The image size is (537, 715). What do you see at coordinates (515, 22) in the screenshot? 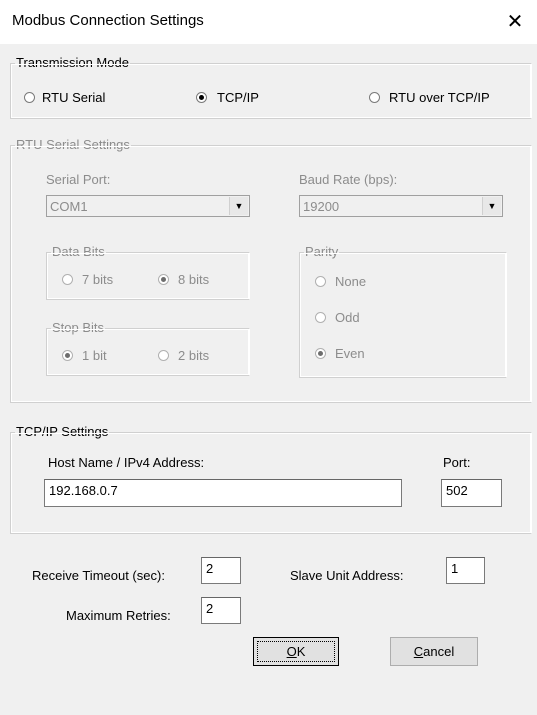
I see `close-icon: ✕` at bounding box center [515, 22].